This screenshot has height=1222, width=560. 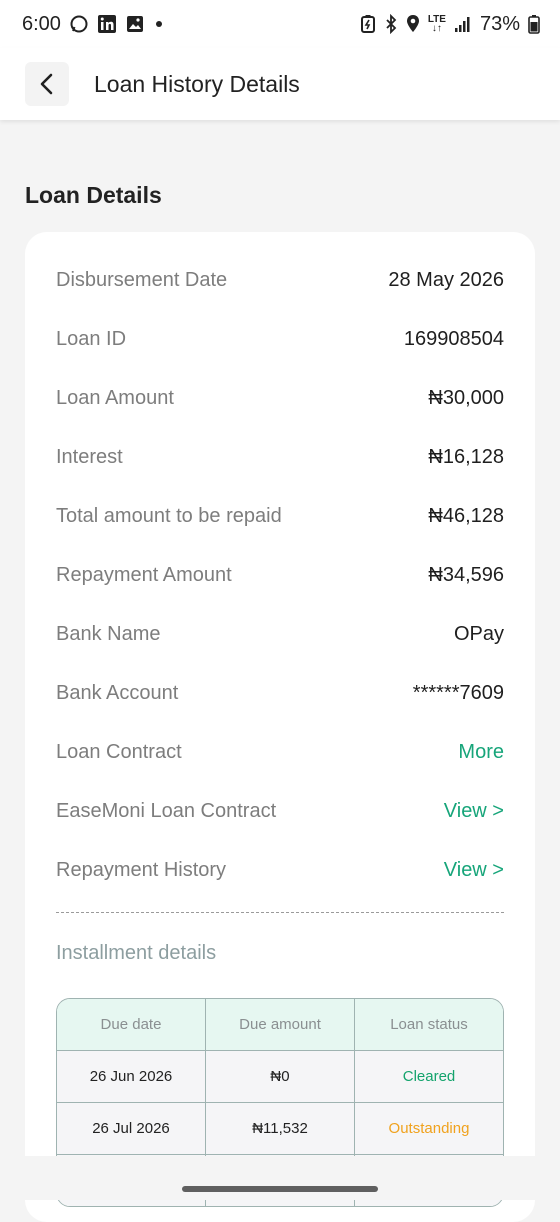 I want to click on page-title: Loan History Details, so click(x=197, y=83).